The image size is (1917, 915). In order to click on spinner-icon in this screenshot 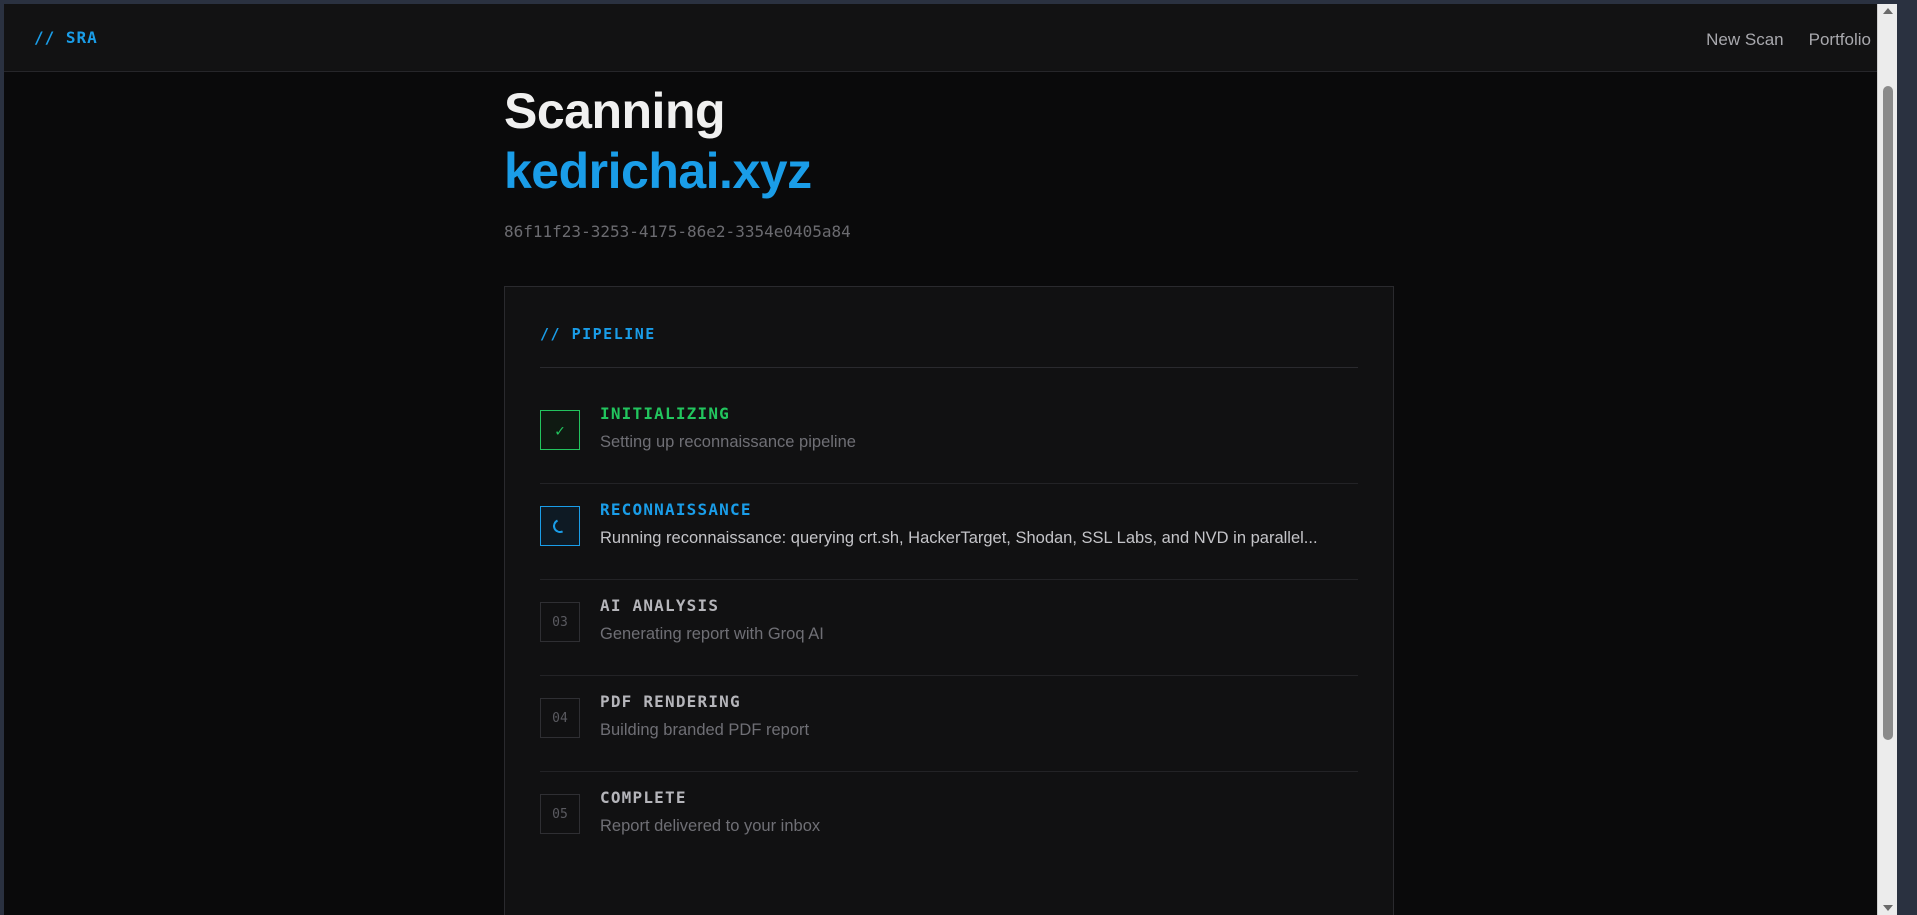, I will do `click(560, 526)`.